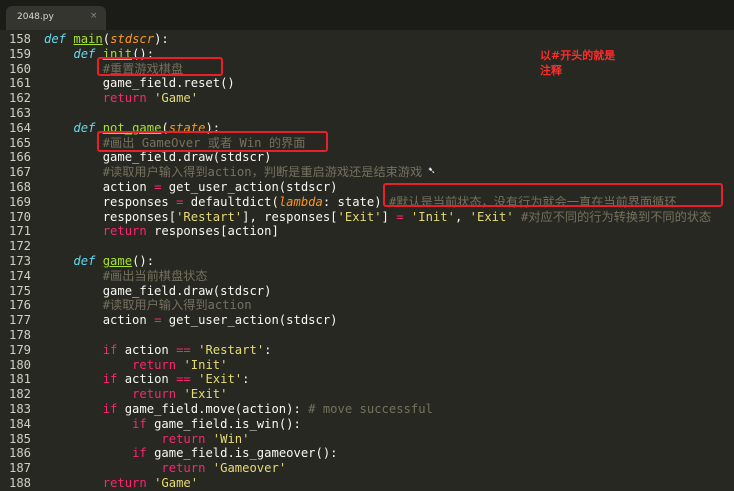 The height and width of the screenshot is (491, 734). Describe the element at coordinates (19, 438) in the screenshot. I see `line-number: 185` at that location.